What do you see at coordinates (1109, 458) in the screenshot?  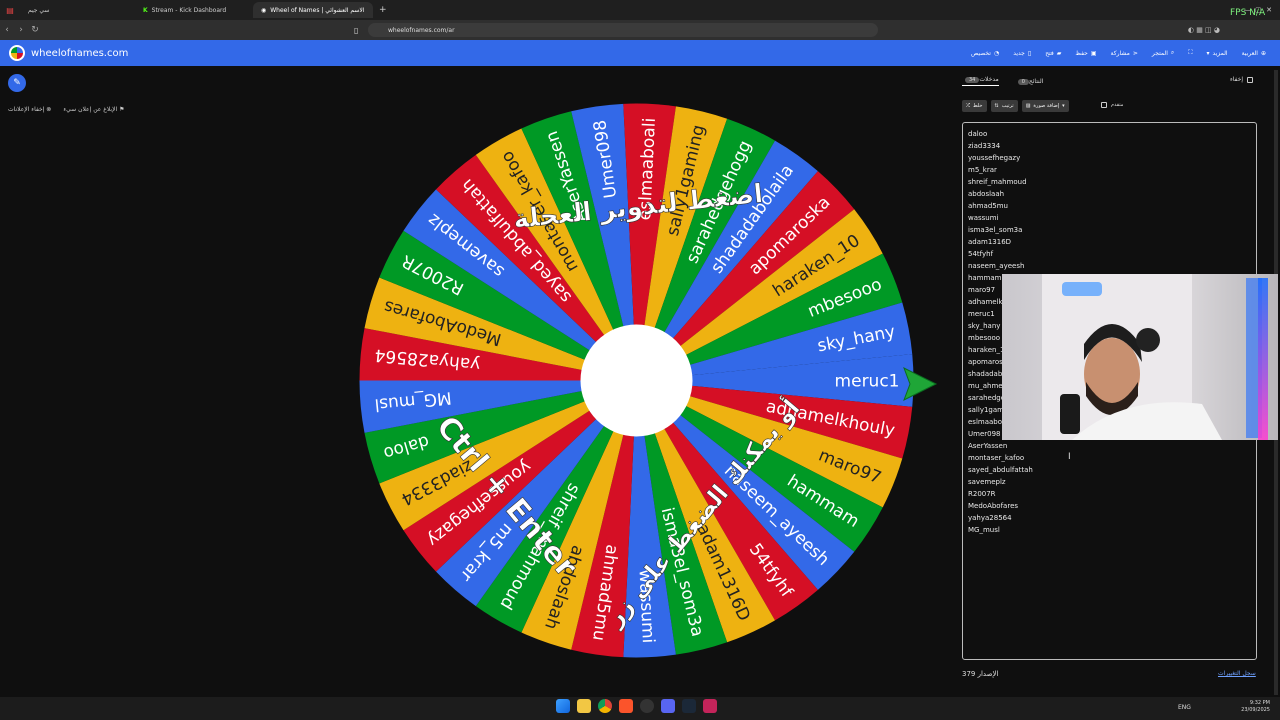 I see `entry-line: montaser_kafoo` at bounding box center [1109, 458].